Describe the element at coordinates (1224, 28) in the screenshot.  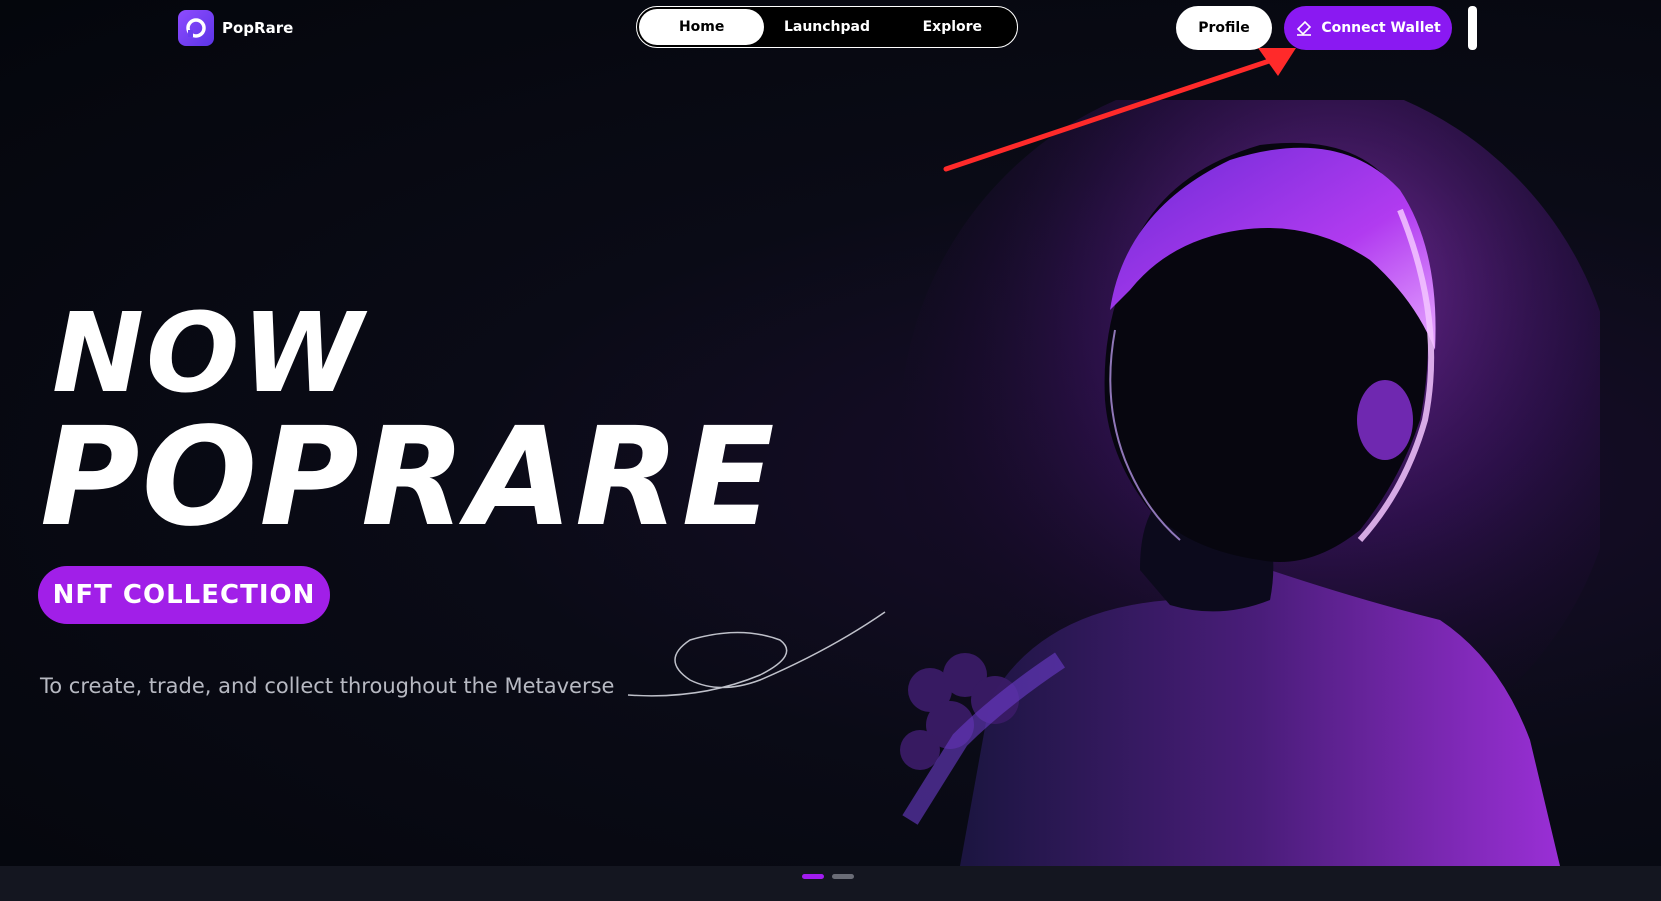
I see `profile-button: Profile` at that location.